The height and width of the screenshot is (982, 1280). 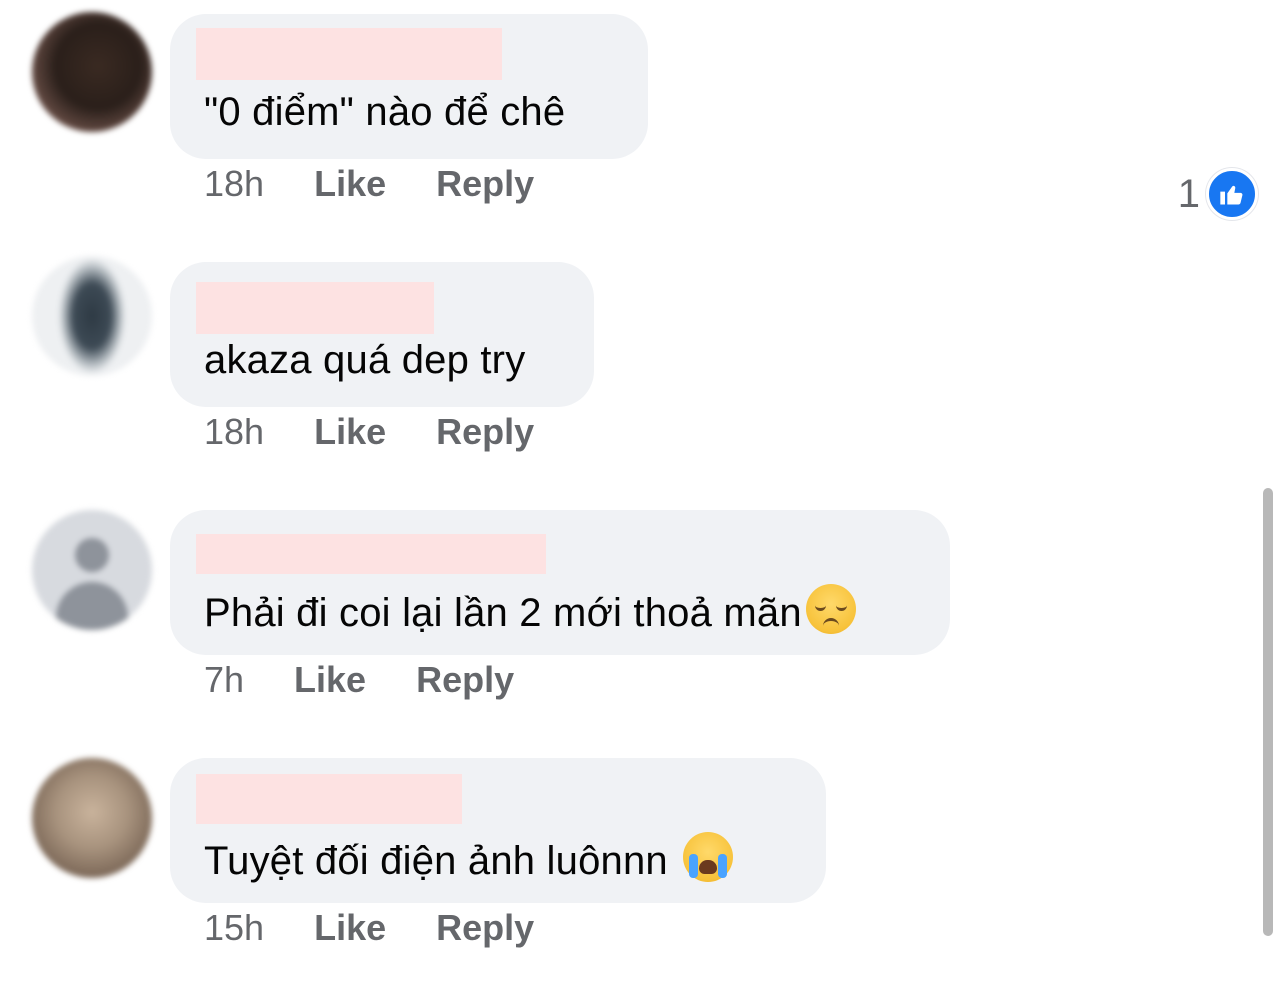 I want to click on scrollbar-thumb, so click(x=1268, y=712).